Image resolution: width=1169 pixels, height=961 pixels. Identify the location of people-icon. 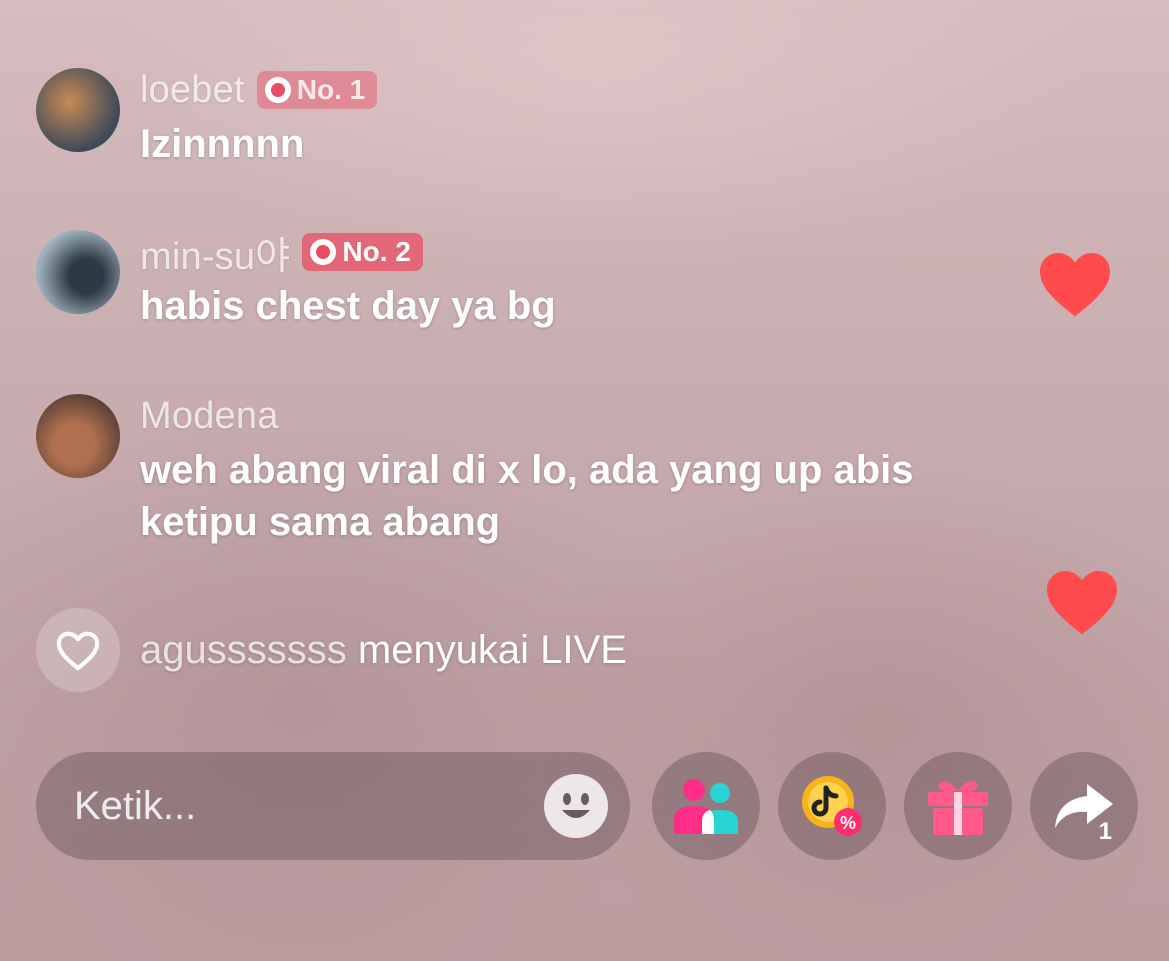
(706, 806).